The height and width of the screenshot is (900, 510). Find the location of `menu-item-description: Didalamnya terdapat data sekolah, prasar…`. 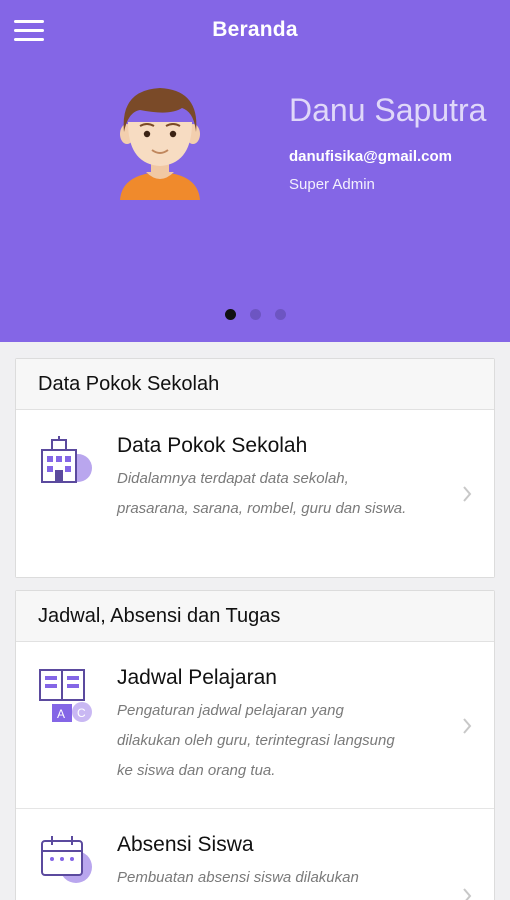

menu-item-description: Didalamnya terdapat data sekolah, prasar… is located at coordinates (262, 493).